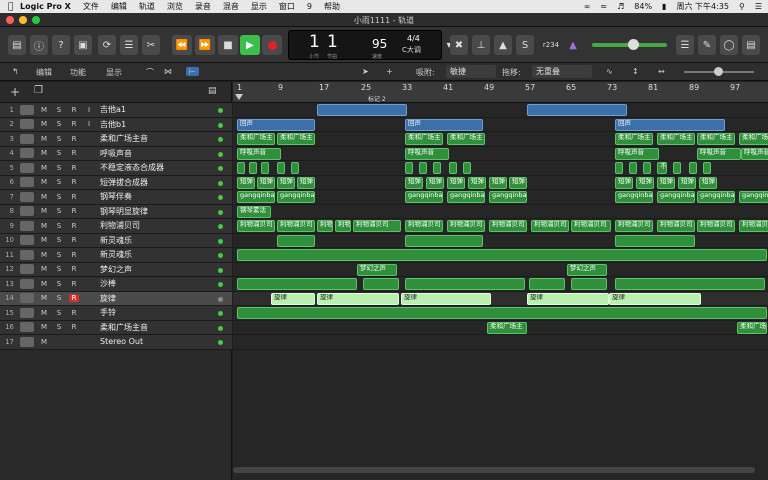  Describe the element at coordinates (389, 71) in the screenshot. I see `pencil-tool-icon: +` at that location.